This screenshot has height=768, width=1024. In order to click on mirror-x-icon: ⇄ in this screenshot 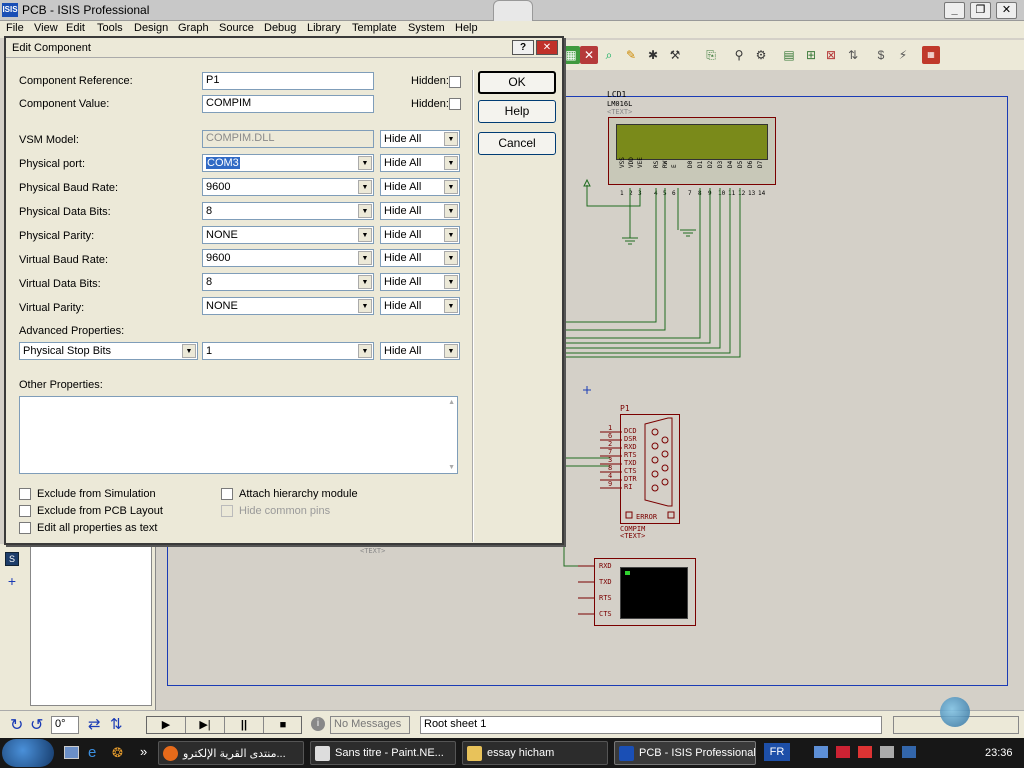, I will do `click(94, 724)`.